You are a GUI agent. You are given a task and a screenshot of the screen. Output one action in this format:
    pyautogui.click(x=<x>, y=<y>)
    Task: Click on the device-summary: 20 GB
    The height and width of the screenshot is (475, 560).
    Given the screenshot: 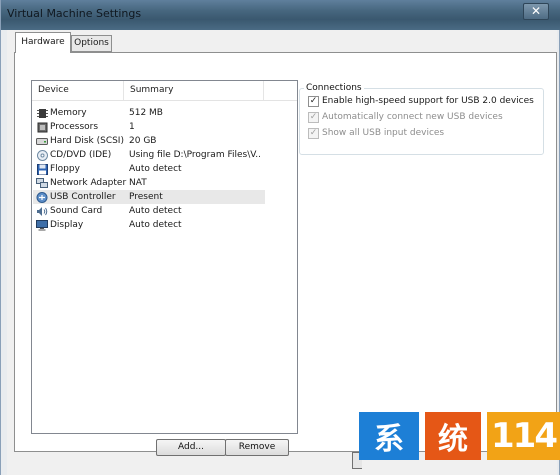 What is the action you would take?
    pyautogui.click(x=143, y=141)
    